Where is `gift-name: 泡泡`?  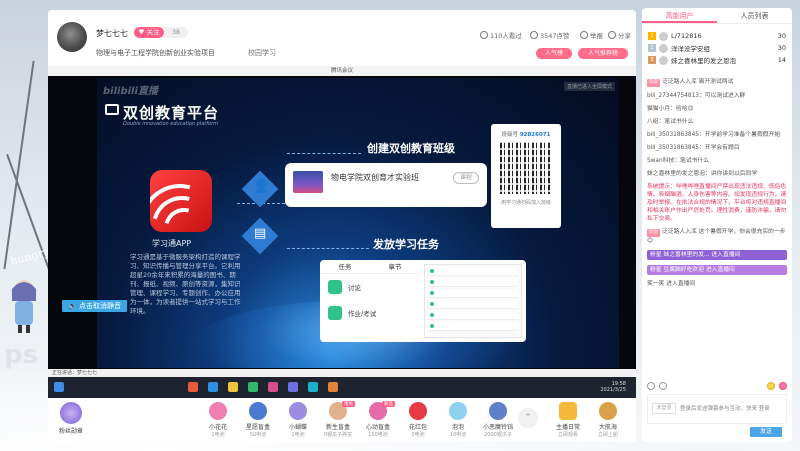
gift-name: 泡泡 is located at coordinates (457, 427).